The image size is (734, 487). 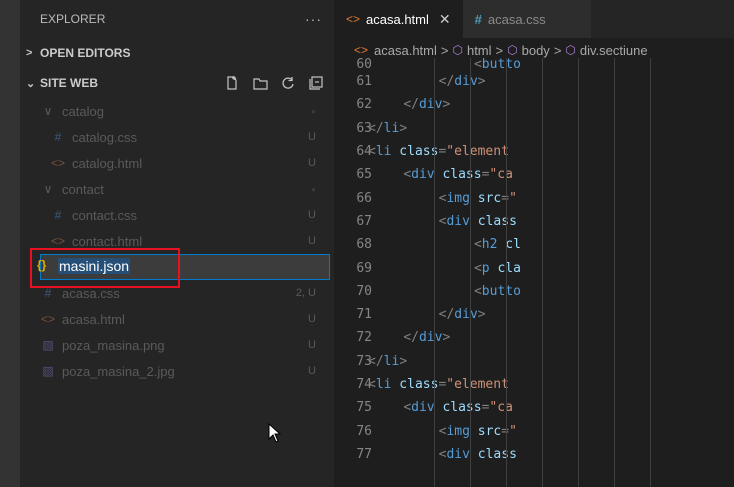 What do you see at coordinates (93, 319) in the screenshot?
I see `tree-item-label: acasa.html` at bounding box center [93, 319].